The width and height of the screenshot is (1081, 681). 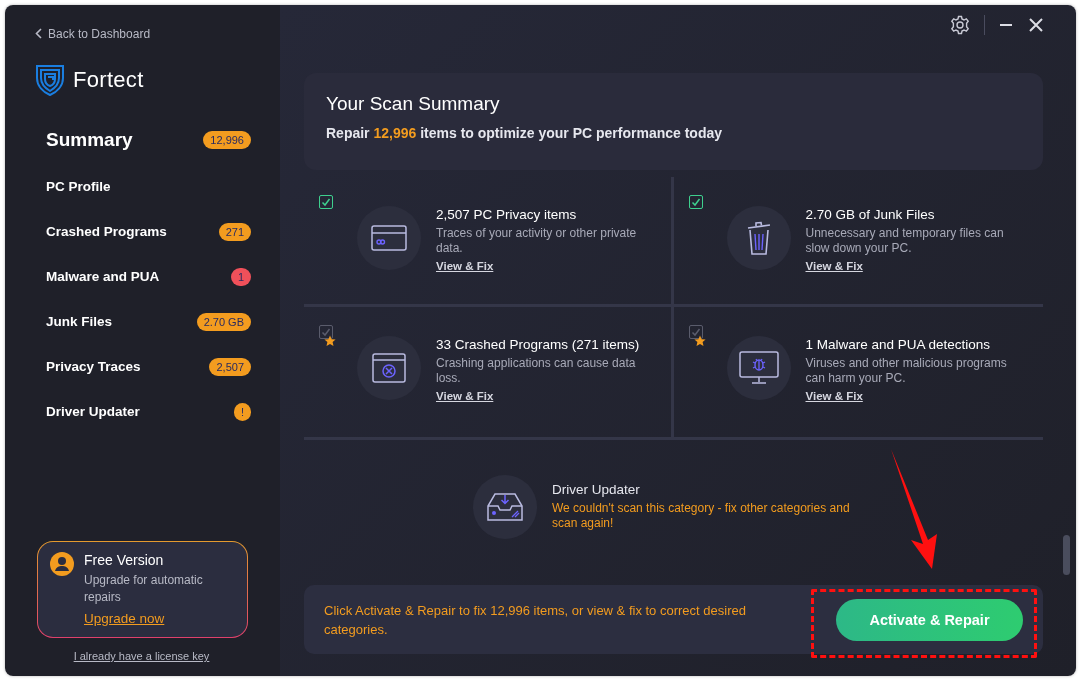 I want to click on monitor-bug-icon, so click(x=758, y=368).